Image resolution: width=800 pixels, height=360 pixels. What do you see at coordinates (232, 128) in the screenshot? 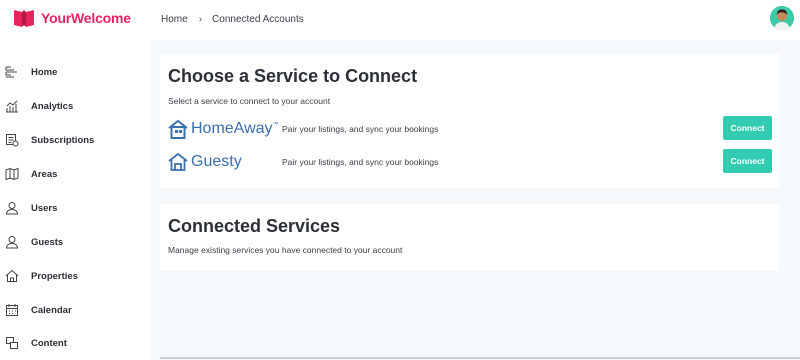
I see `homeaway-name: HomeAway` at bounding box center [232, 128].